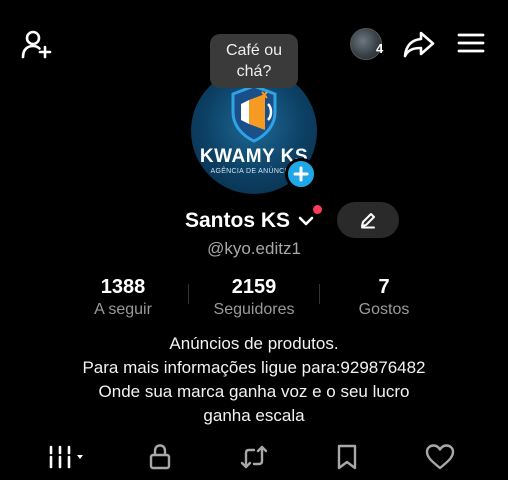 The width and height of the screenshot is (508, 480). Describe the element at coordinates (384, 309) in the screenshot. I see `stat-label: Gostos` at that location.